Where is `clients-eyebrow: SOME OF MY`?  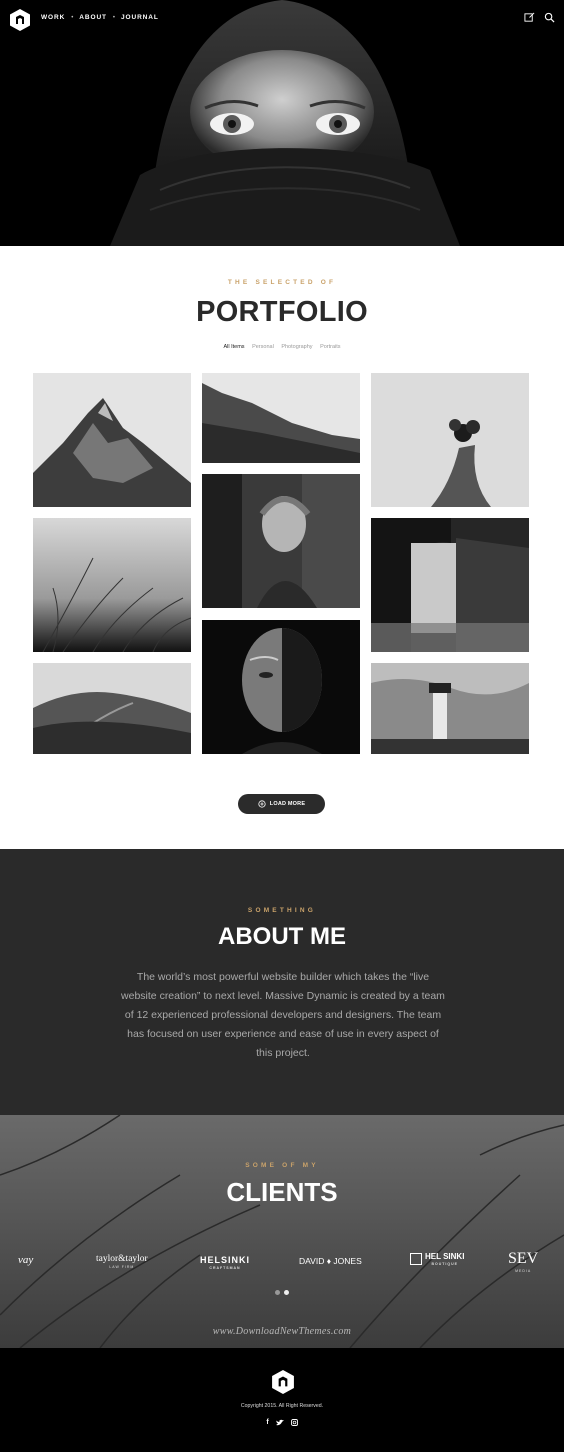 clients-eyebrow: SOME OF MY is located at coordinates (282, 1165).